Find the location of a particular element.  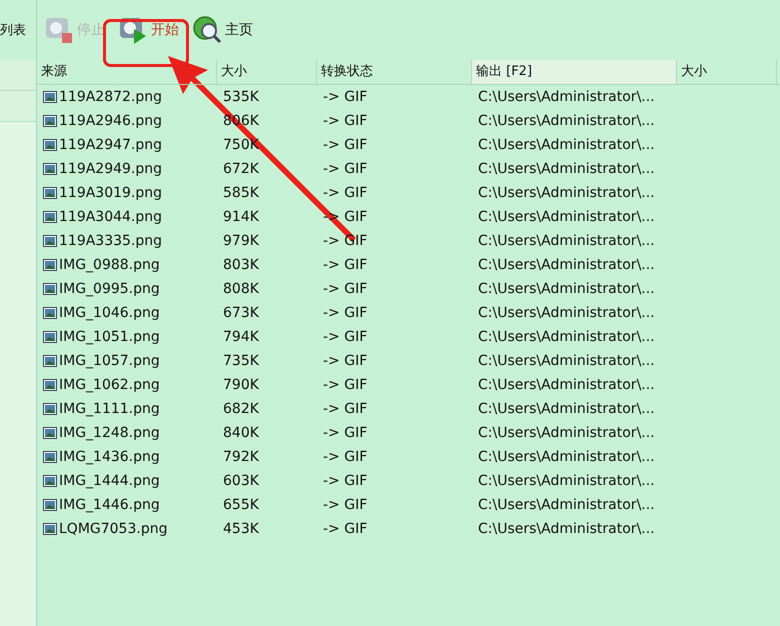

table-cell: 794K is located at coordinates (241, 337).